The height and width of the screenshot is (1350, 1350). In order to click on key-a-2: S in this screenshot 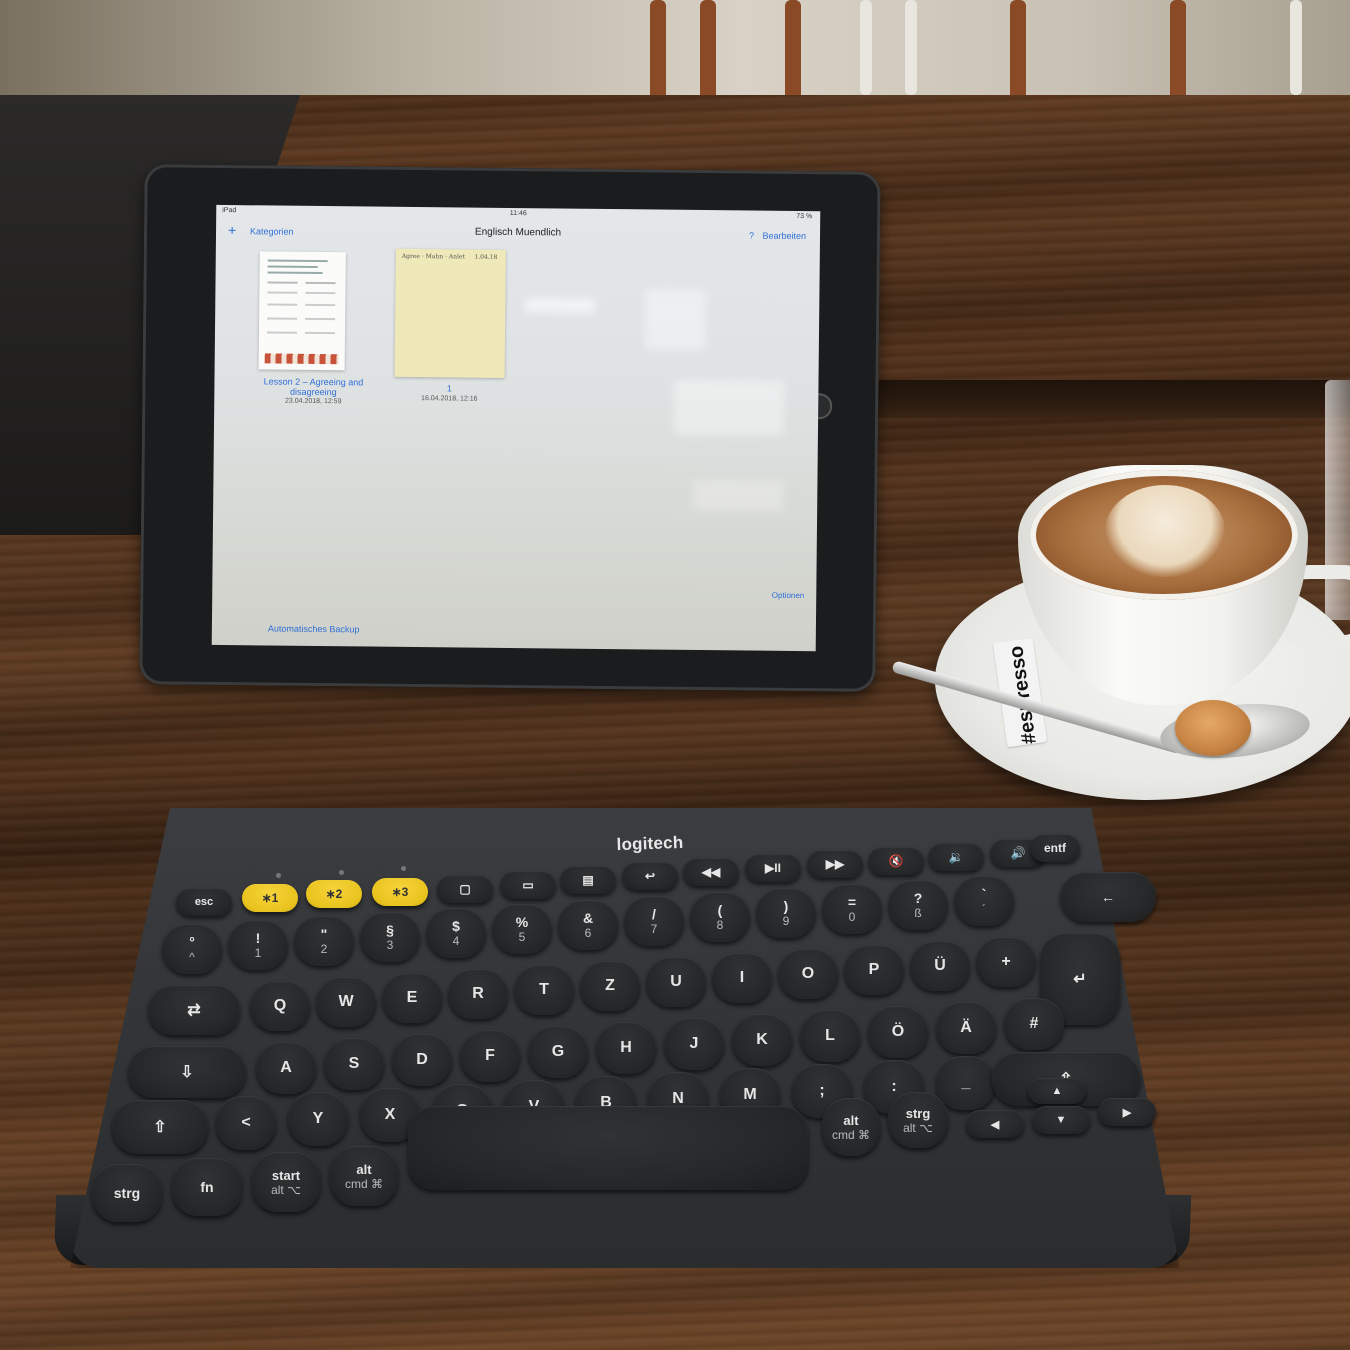, I will do `click(354, 1064)`.